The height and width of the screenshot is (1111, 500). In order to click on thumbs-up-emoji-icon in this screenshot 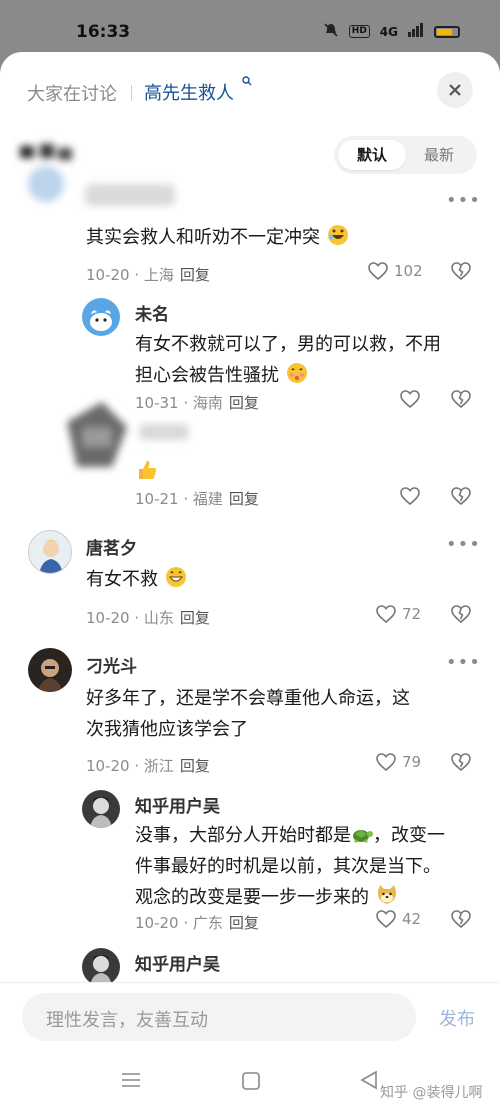, I will do `click(147, 472)`.